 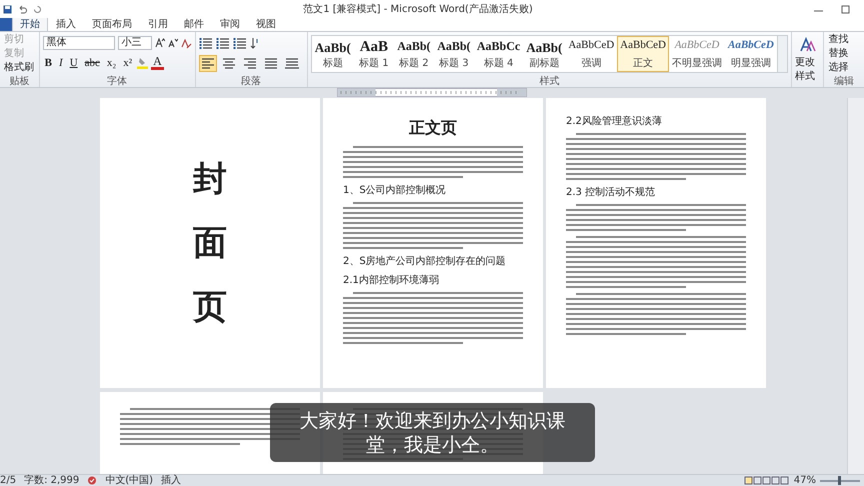 What do you see at coordinates (374, 54) in the screenshot?
I see `style-item: AaB 标题 1` at bounding box center [374, 54].